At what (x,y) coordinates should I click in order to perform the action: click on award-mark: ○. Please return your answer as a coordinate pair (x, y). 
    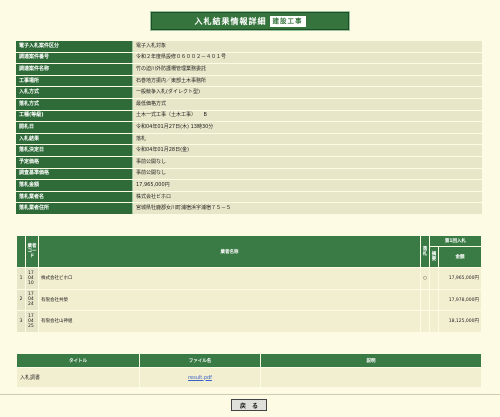
    Looking at the image, I should click on (425, 278).